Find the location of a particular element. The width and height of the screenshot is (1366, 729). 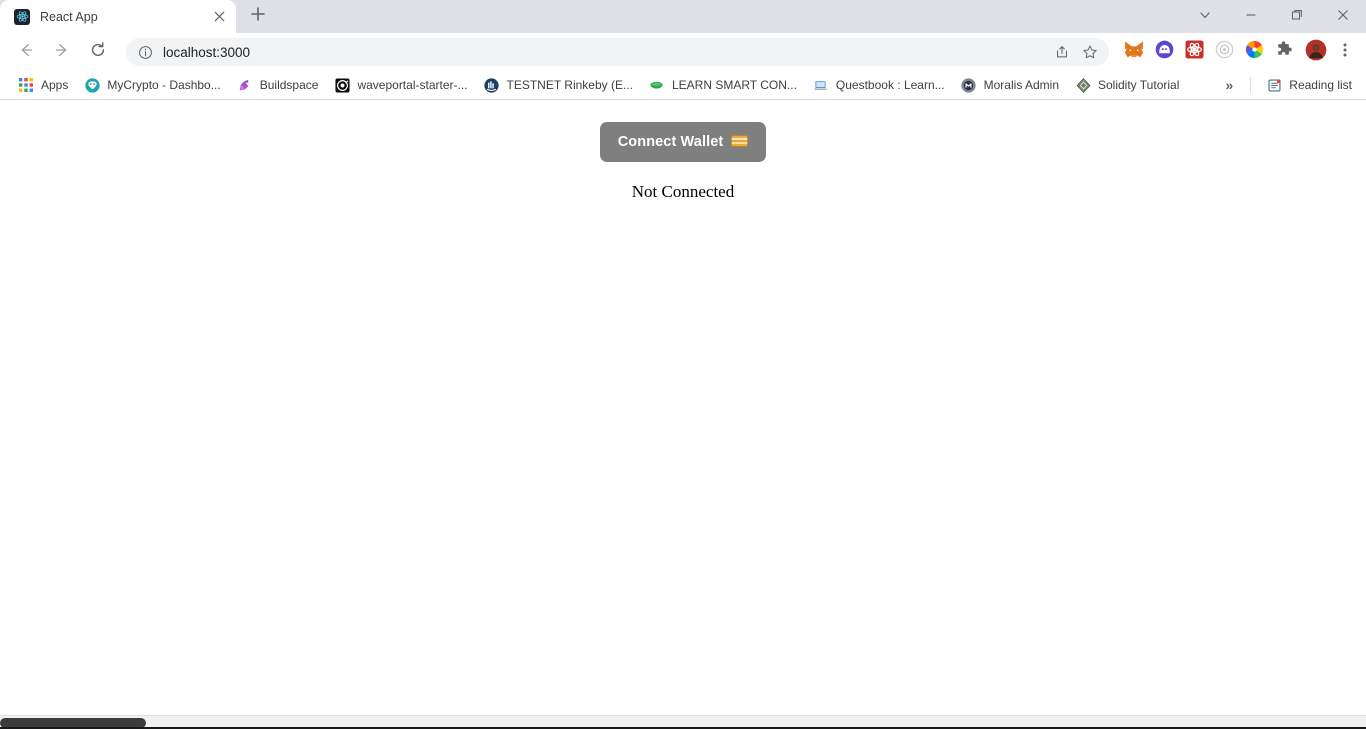

bookmark-label: Moralis Admin is located at coordinates (1021, 85).